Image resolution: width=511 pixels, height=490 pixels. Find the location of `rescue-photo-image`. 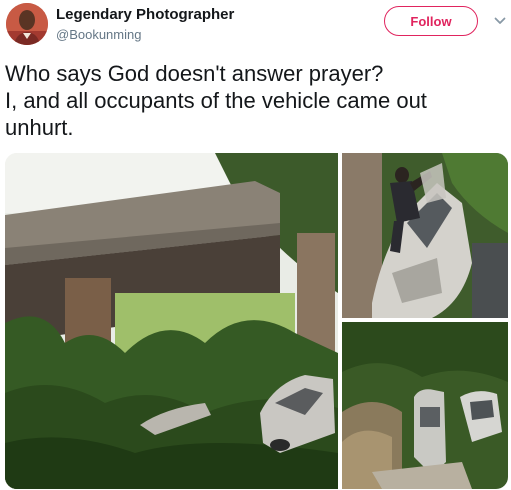

rescue-photo-image is located at coordinates (425, 235).